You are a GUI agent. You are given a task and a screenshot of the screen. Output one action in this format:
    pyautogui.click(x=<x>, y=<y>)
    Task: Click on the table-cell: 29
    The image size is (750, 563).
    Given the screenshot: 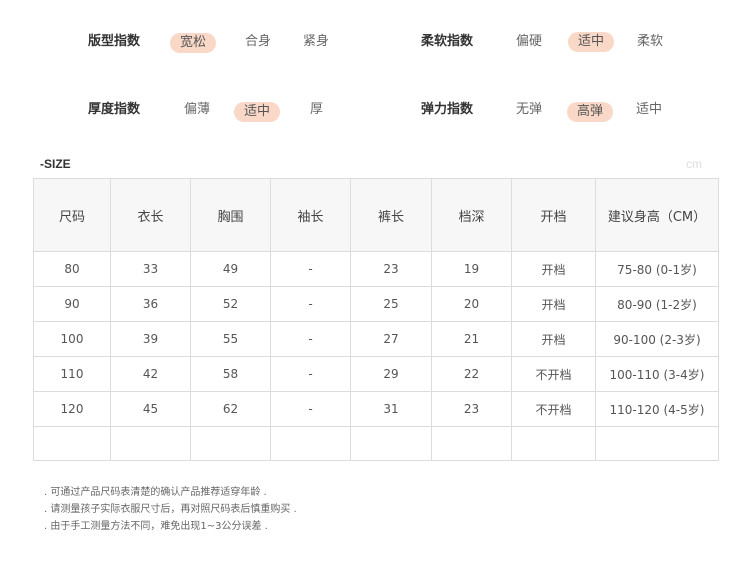 What is the action you would take?
    pyautogui.click(x=391, y=374)
    